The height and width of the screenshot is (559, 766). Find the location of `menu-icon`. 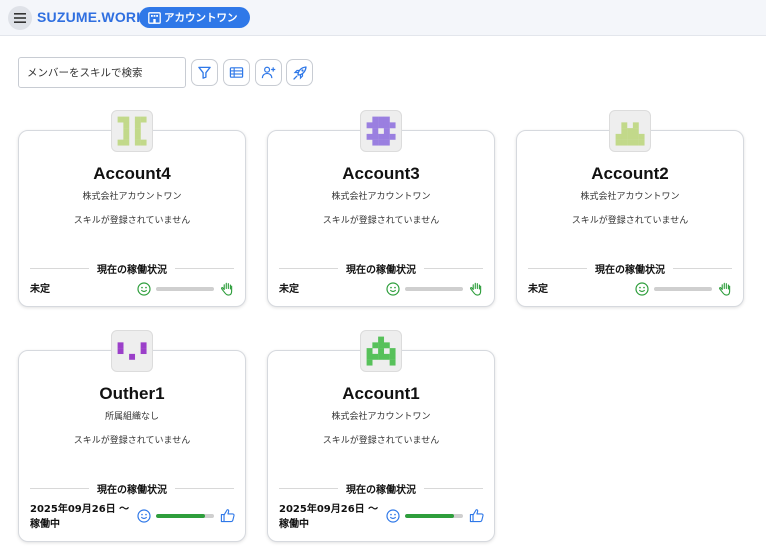

menu-icon is located at coordinates (20, 18).